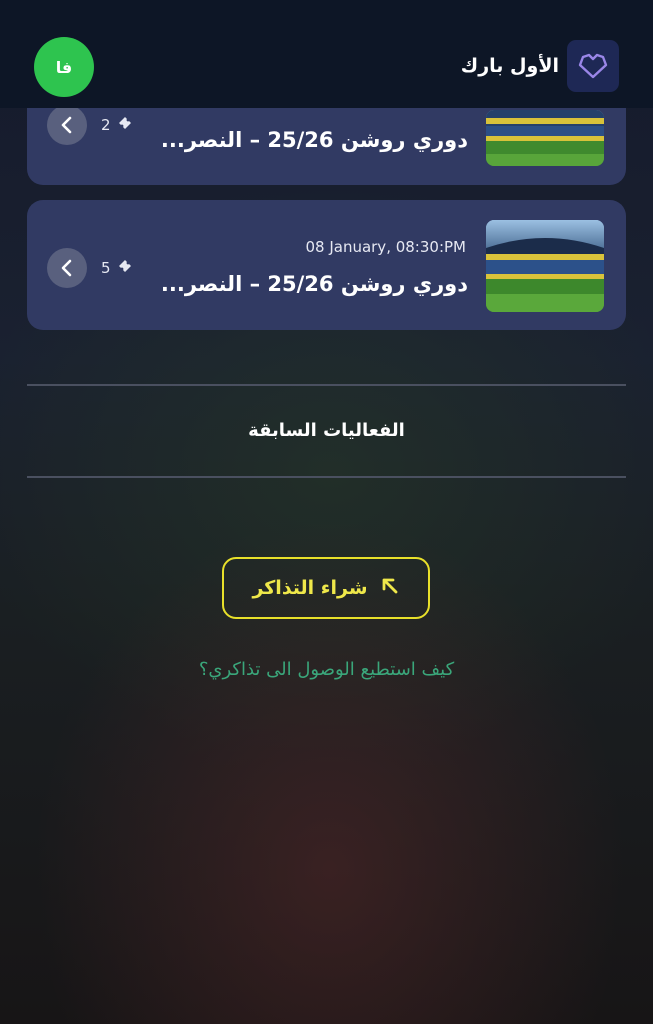 The height and width of the screenshot is (1024, 653). Describe the element at coordinates (326, 669) in the screenshot. I see `help-link: كيف استطيع الوصول الى تذاكري؟` at that location.